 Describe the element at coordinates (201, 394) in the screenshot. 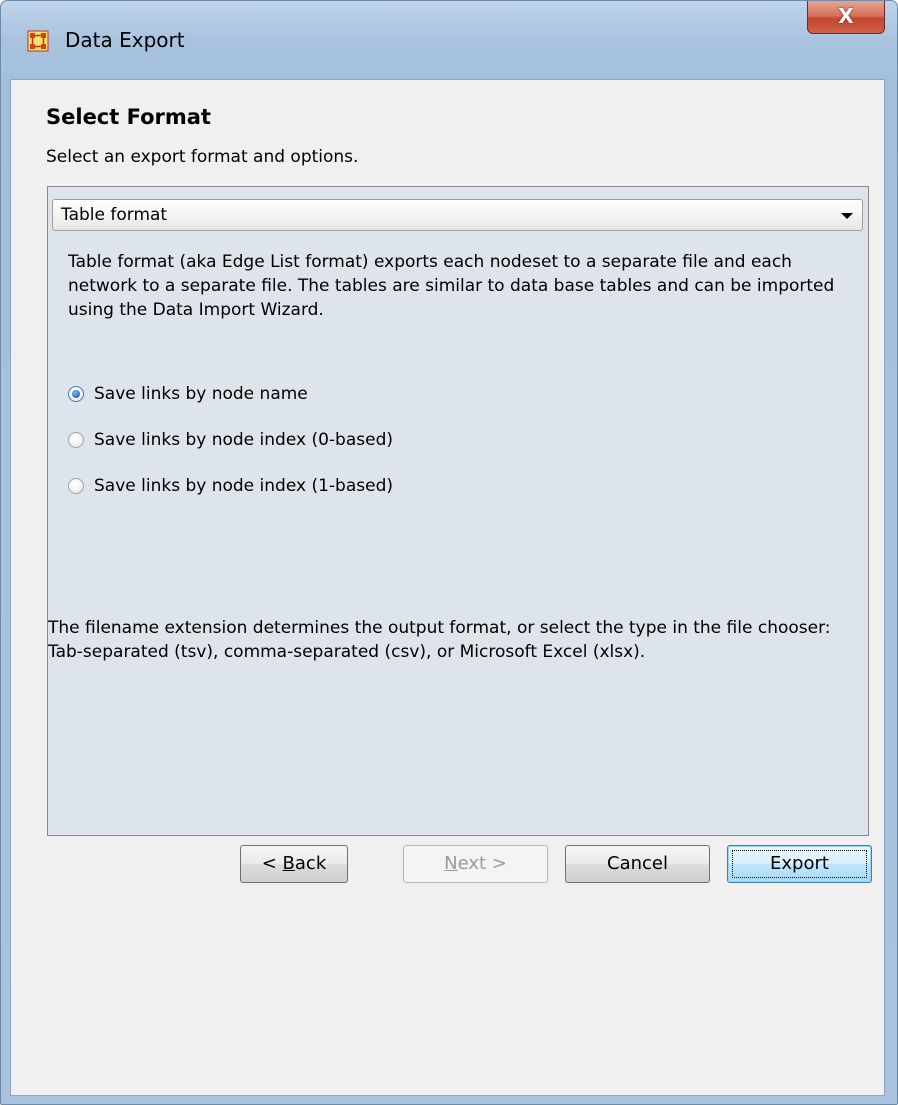

I see `radio-label: Save links by node name` at that location.